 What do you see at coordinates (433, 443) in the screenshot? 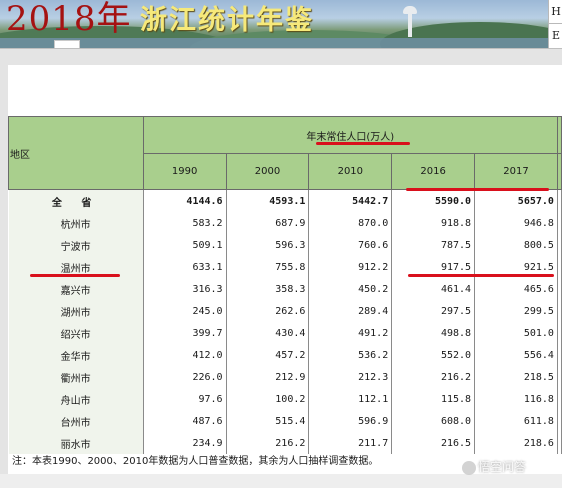
I see `population-value: 216.5` at bounding box center [433, 443].